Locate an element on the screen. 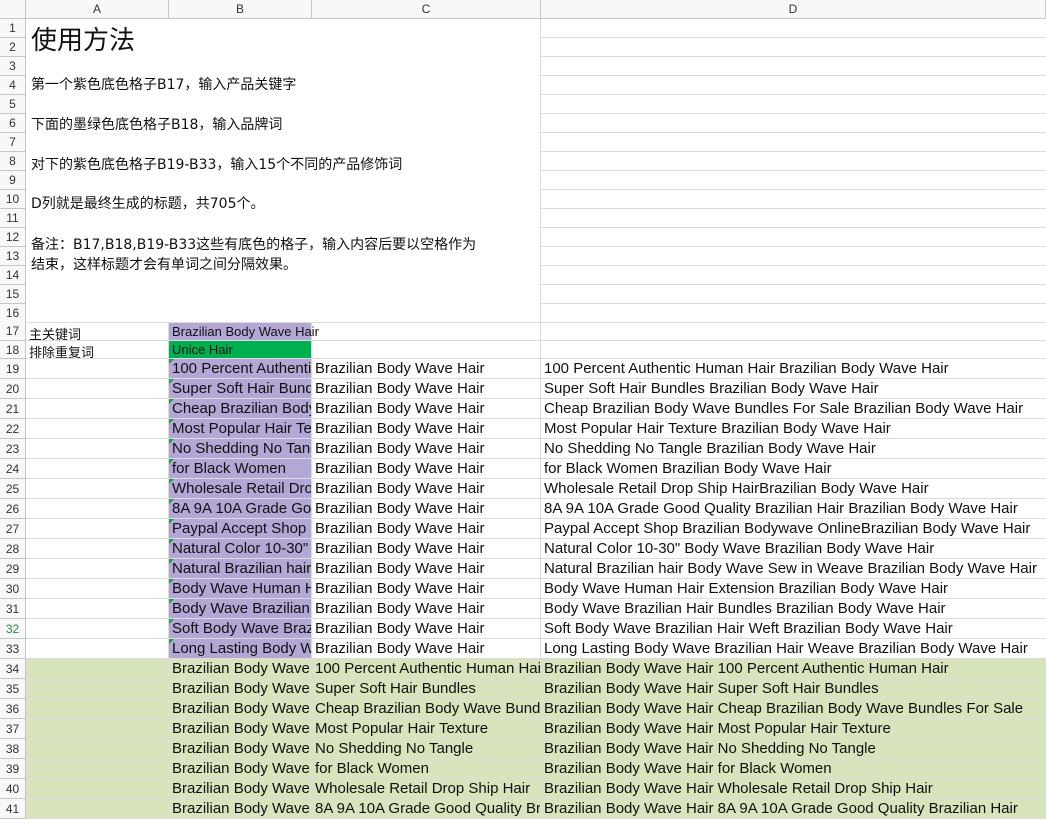 This screenshot has width=1046, height=819. cell-b35: Brazilian Body Wave Hair is located at coordinates (241, 688).